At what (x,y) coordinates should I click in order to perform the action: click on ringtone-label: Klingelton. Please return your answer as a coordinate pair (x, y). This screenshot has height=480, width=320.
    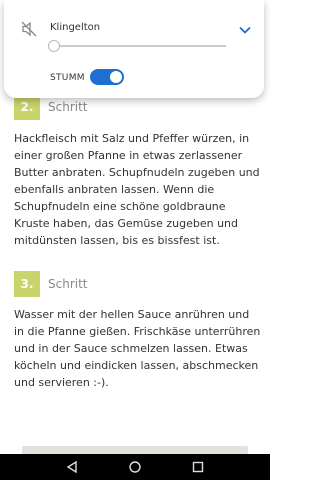
    Looking at the image, I should click on (75, 27).